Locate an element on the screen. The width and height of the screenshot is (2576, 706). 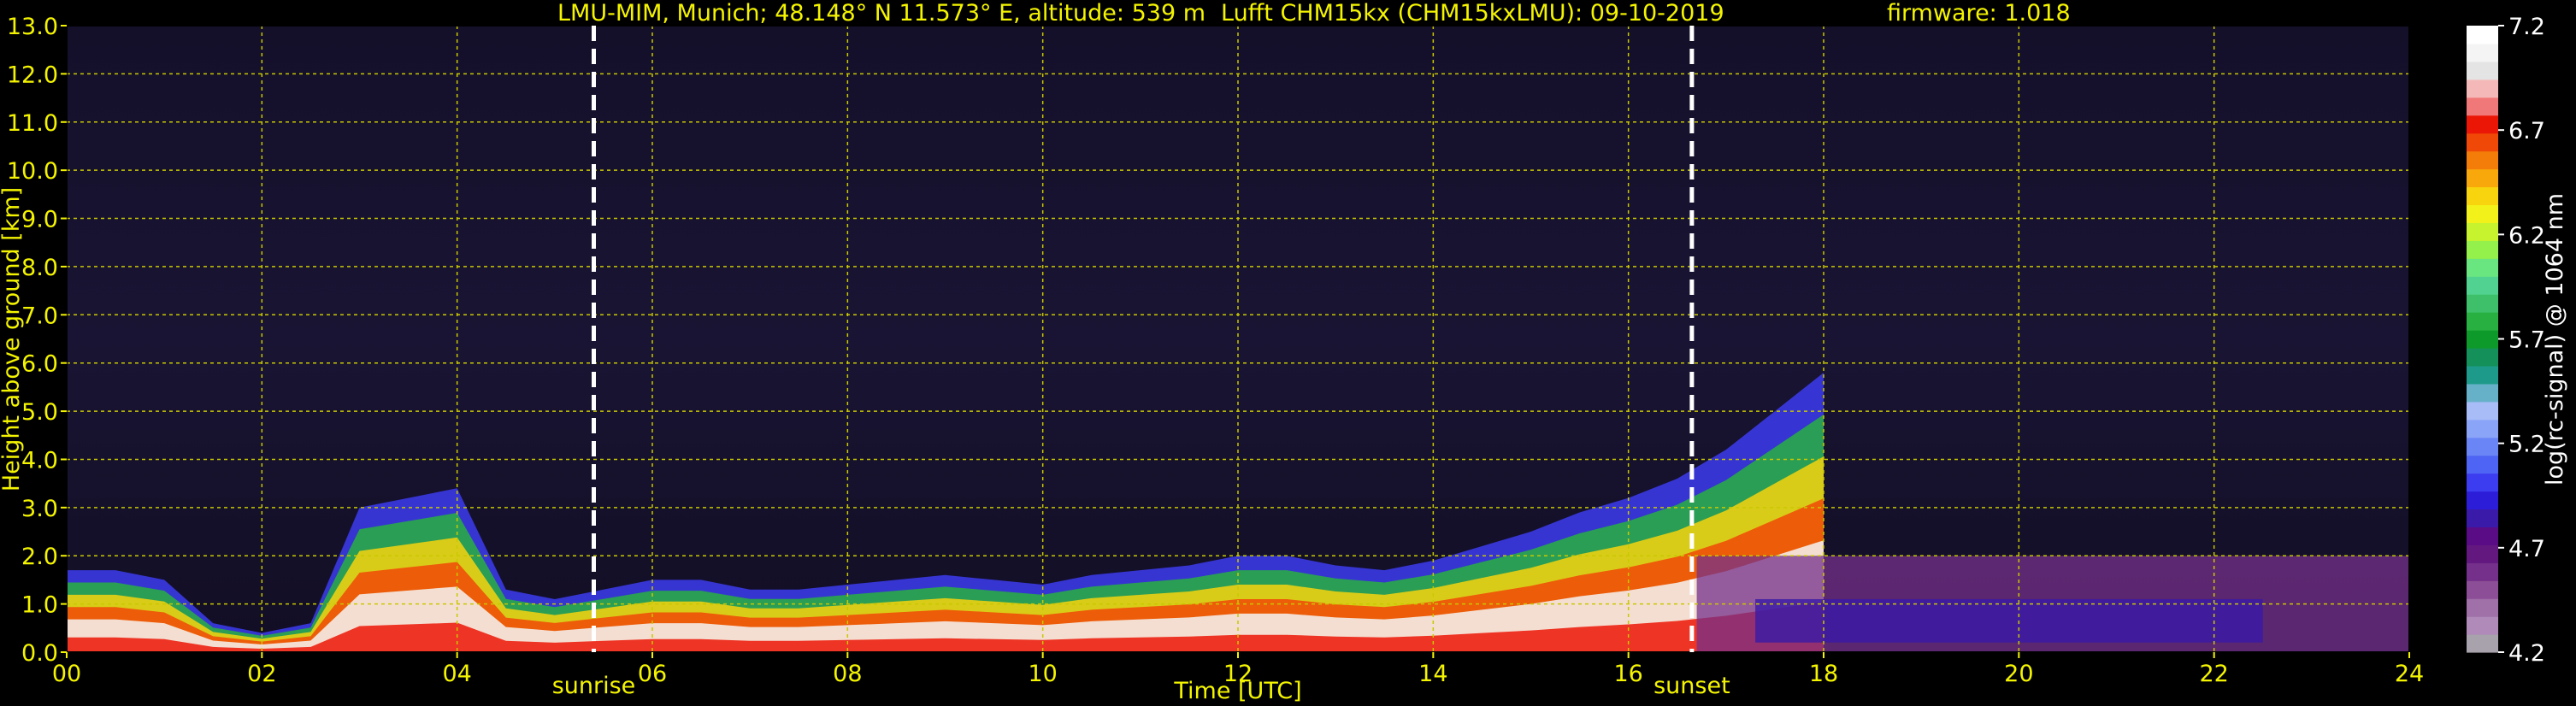
y-tick-label: 6.0 is located at coordinates (39, 364).